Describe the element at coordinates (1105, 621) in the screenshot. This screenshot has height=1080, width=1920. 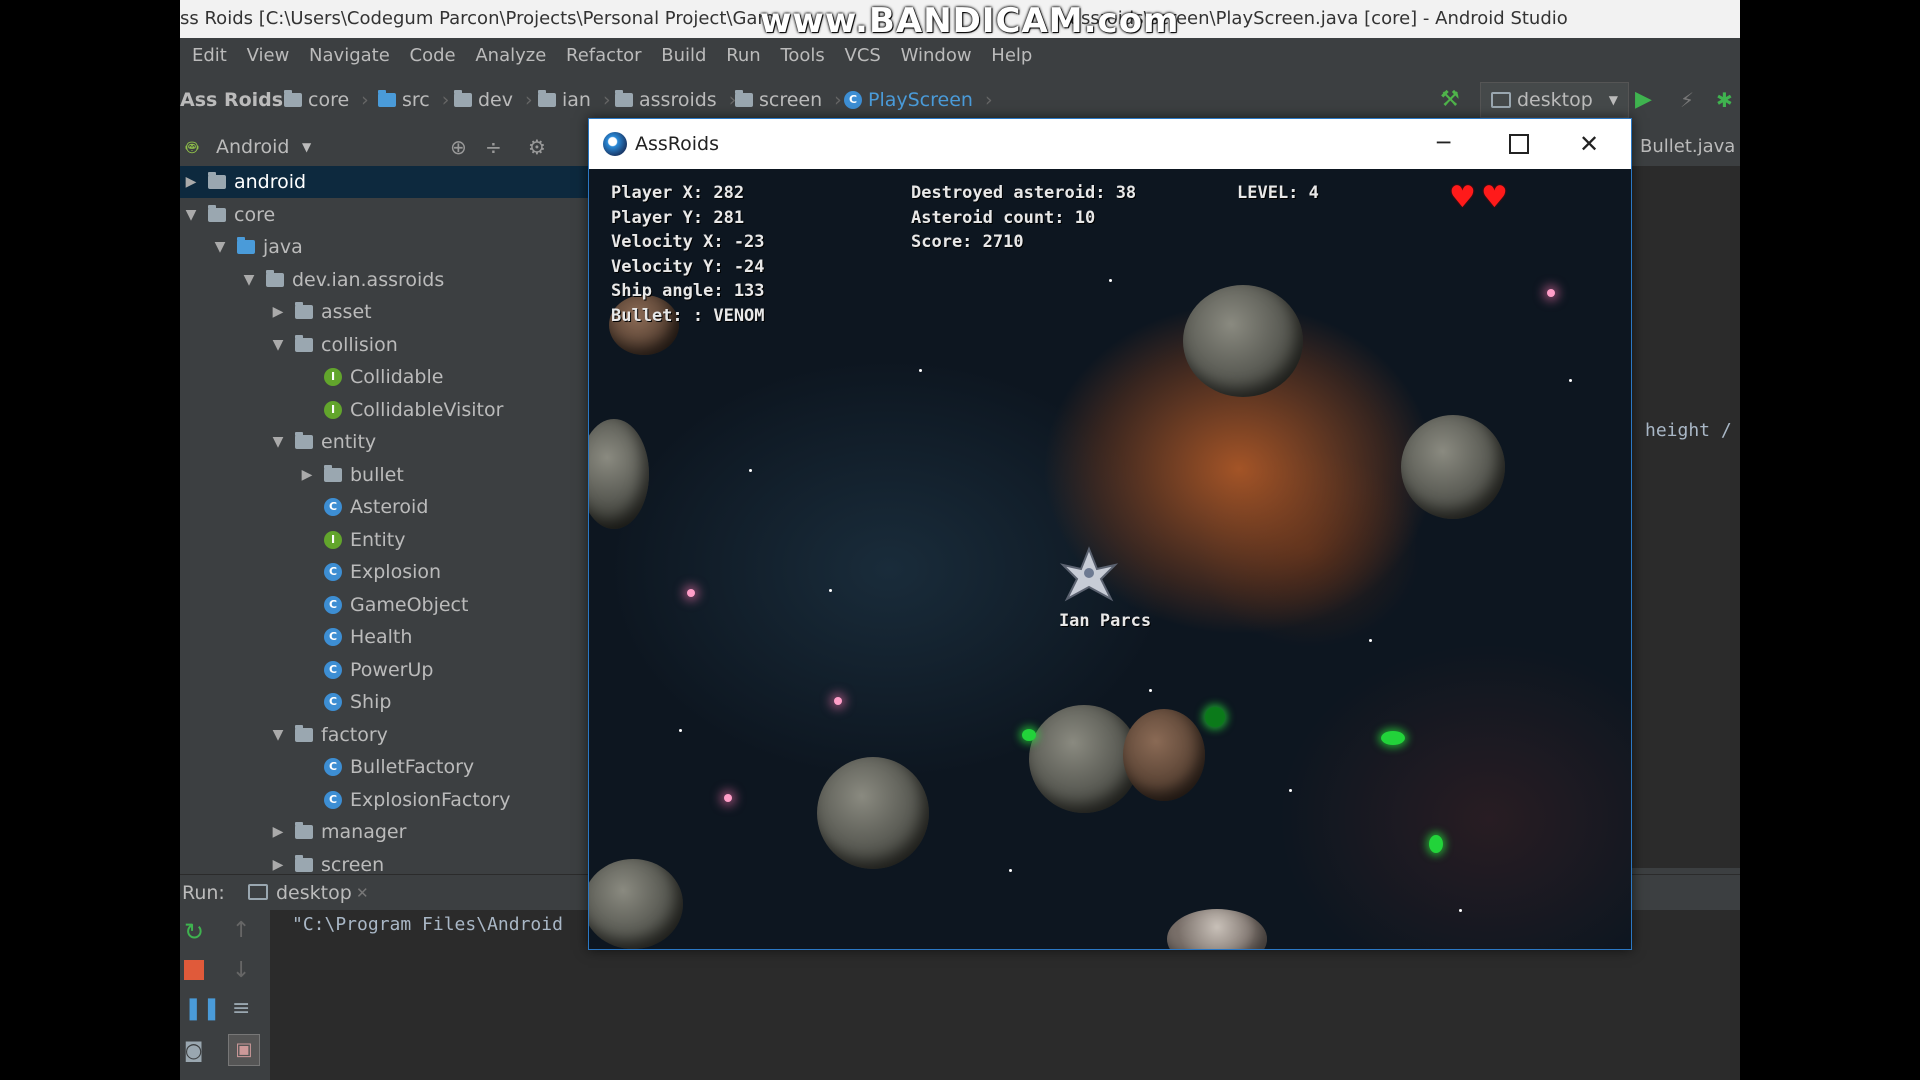
I see `player-name-label: Ian Parcs` at that location.